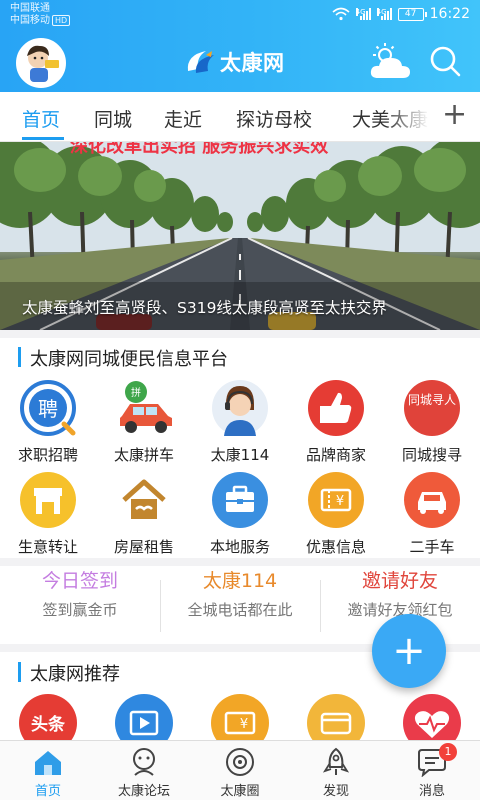 This screenshot has height=800, width=480. I want to click on service-search-people: 同城寻人 同城搜寻, so click(432, 422).